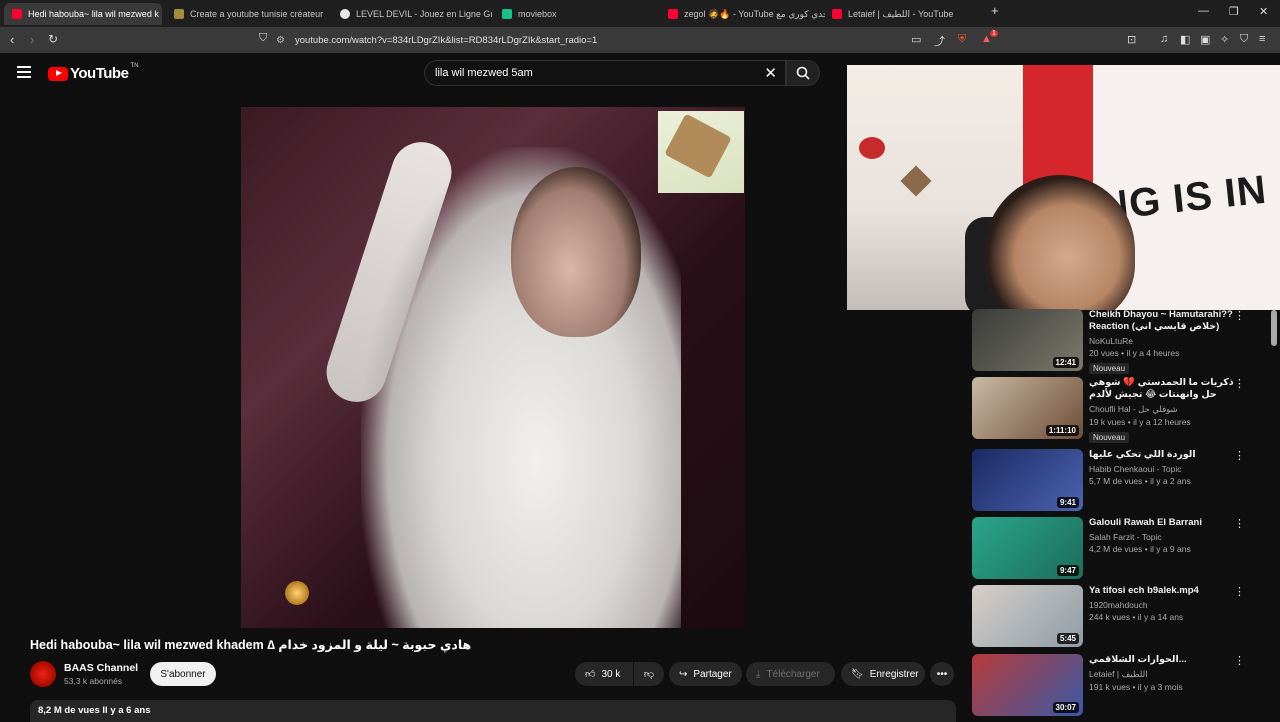 This screenshot has width=1280, height=722. Describe the element at coordinates (701, 152) in the screenshot. I see `video-overlay-image` at that location.